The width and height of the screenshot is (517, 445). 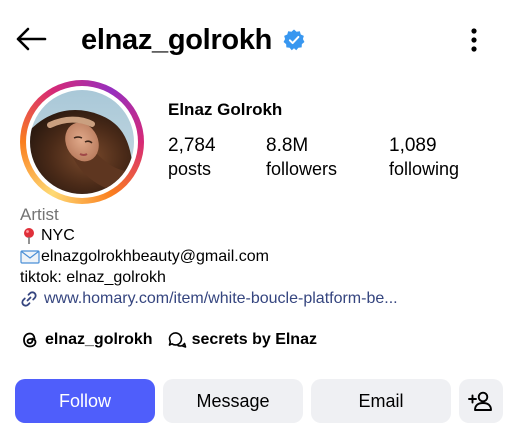 What do you see at coordinates (424, 158) in the screenshot?
I see `following-stat: 1,089 following` at bounding box center [424, 158].